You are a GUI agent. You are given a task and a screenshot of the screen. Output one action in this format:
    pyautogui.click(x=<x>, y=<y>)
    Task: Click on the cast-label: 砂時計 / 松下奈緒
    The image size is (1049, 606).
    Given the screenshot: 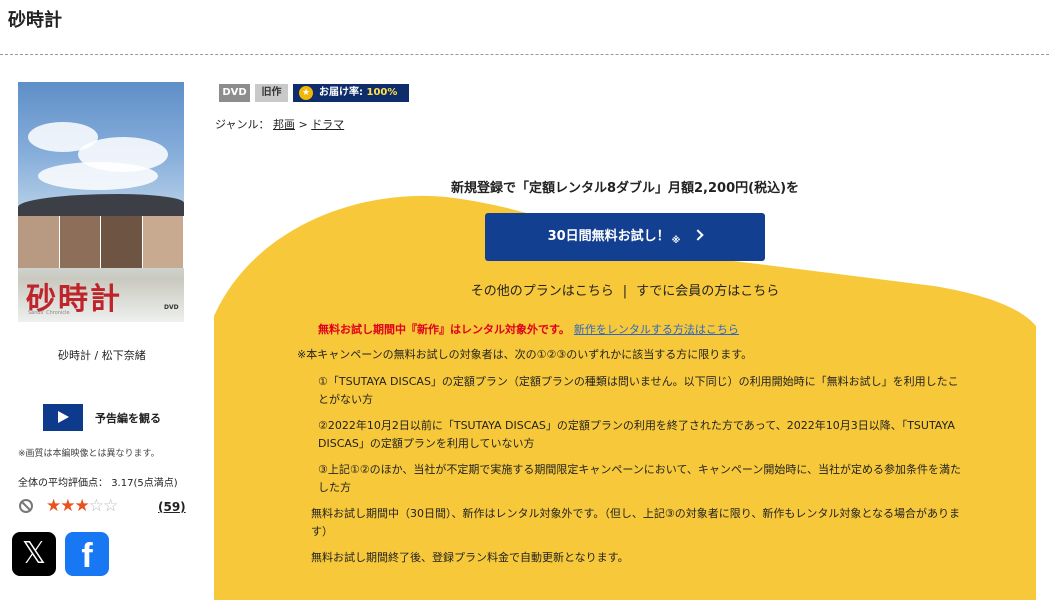 What is the action you would take?
    pyautogui.click(x=102, y=355)
    